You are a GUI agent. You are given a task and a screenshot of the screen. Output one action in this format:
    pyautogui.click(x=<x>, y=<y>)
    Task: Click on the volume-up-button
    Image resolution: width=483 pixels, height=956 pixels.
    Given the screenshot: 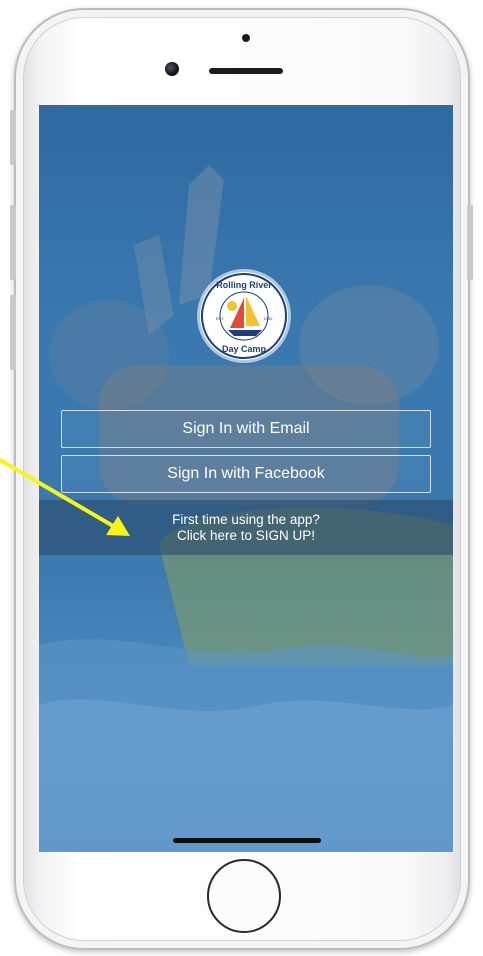 What is the action you would take?
    pyautogui.click(x=13, y=242)
    